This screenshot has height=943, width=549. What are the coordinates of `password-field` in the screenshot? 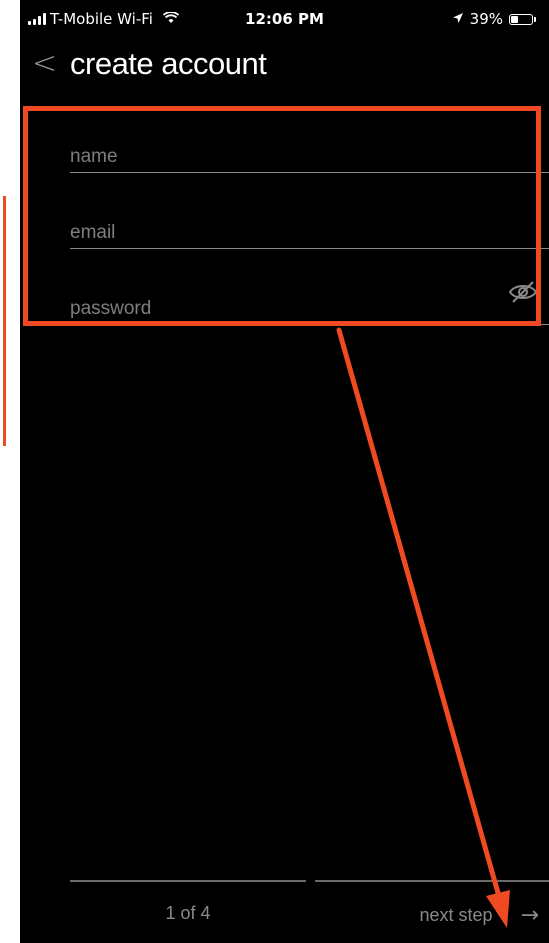 It's located at (309, 303).